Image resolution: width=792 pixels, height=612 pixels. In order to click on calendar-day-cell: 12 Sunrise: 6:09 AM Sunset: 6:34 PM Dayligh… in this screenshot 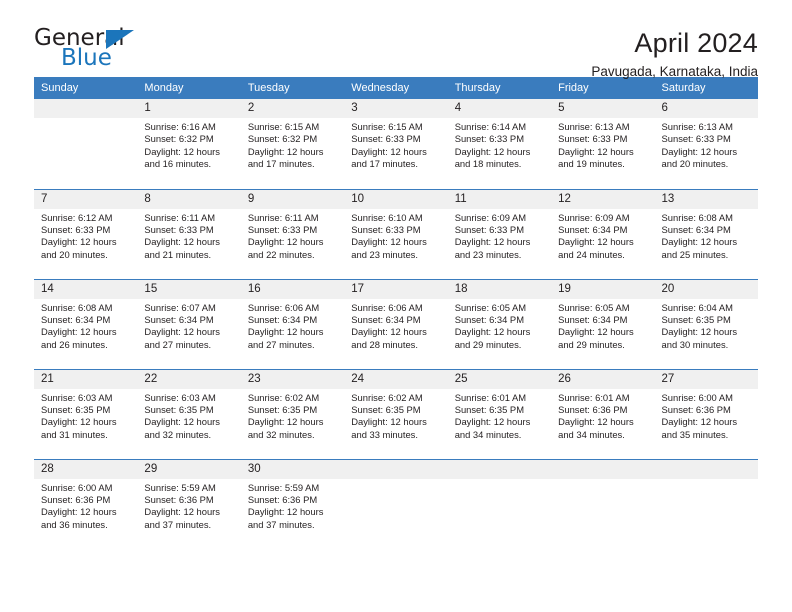, I will do `click(603, 233)`.